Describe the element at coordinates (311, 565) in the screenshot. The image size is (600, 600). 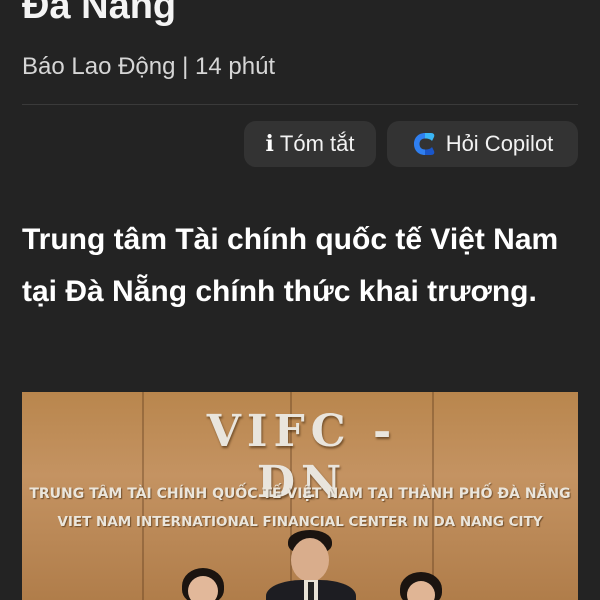
I see `person-center` at that location.